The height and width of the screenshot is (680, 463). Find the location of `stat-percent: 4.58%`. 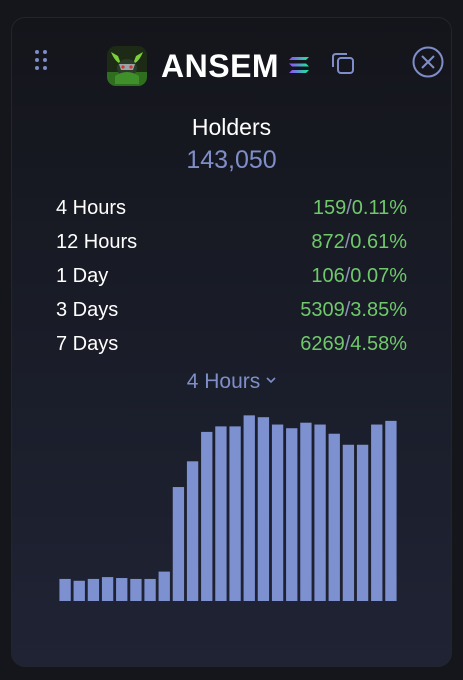

stat-percent: 4.58% is located at coordinates (378, 344).